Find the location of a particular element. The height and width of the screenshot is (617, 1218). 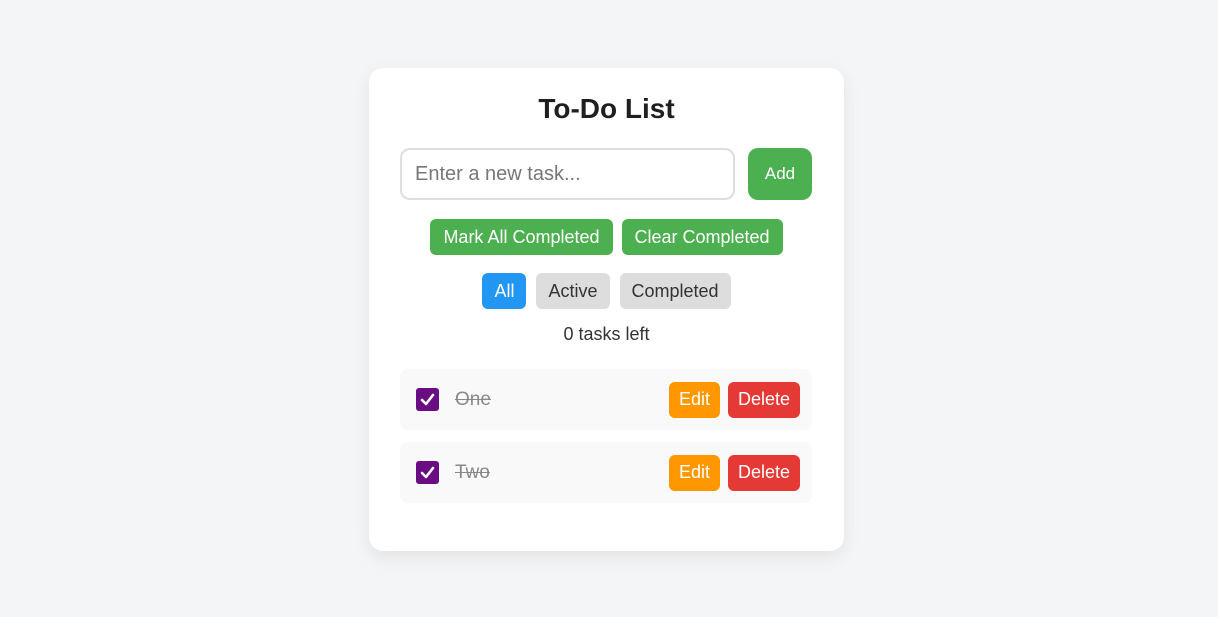

task-list: One Edit Delete Two Edit Delete is located at coordinates (606, 442).